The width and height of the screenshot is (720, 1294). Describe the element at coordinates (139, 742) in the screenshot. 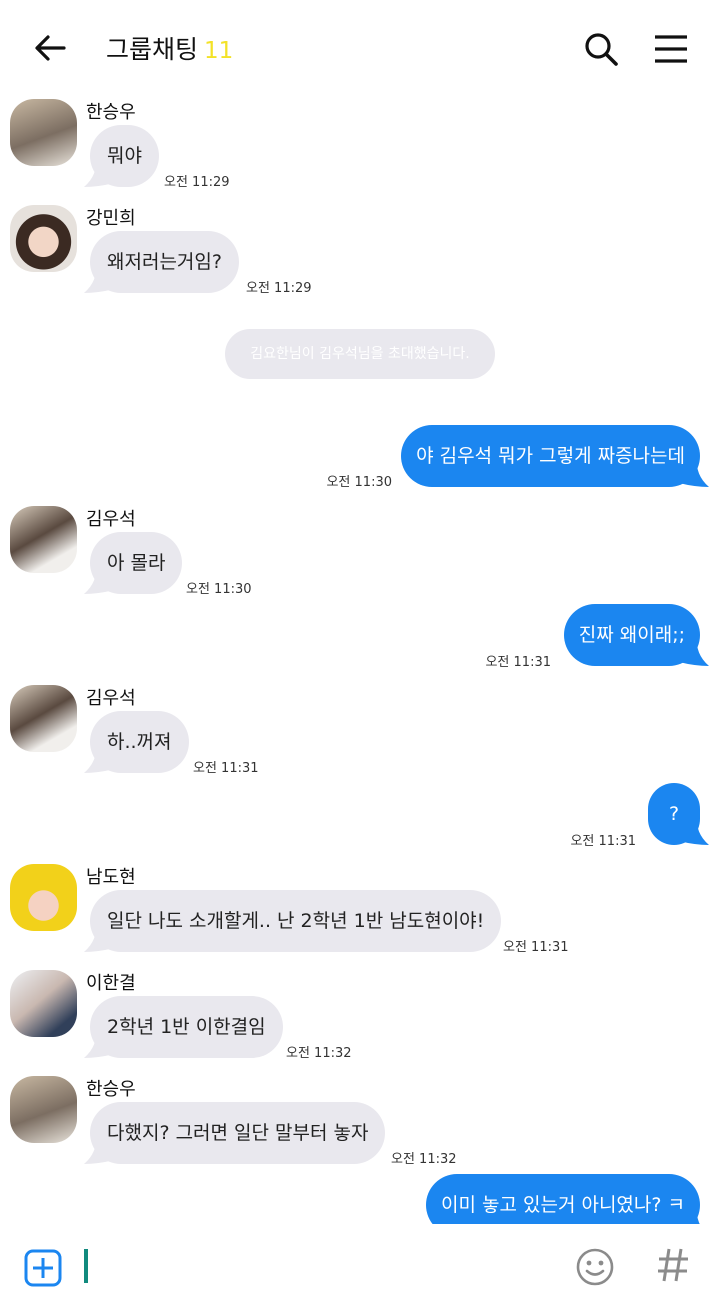

I see `message-bubble-incoming: 하..꺼져` at that location.